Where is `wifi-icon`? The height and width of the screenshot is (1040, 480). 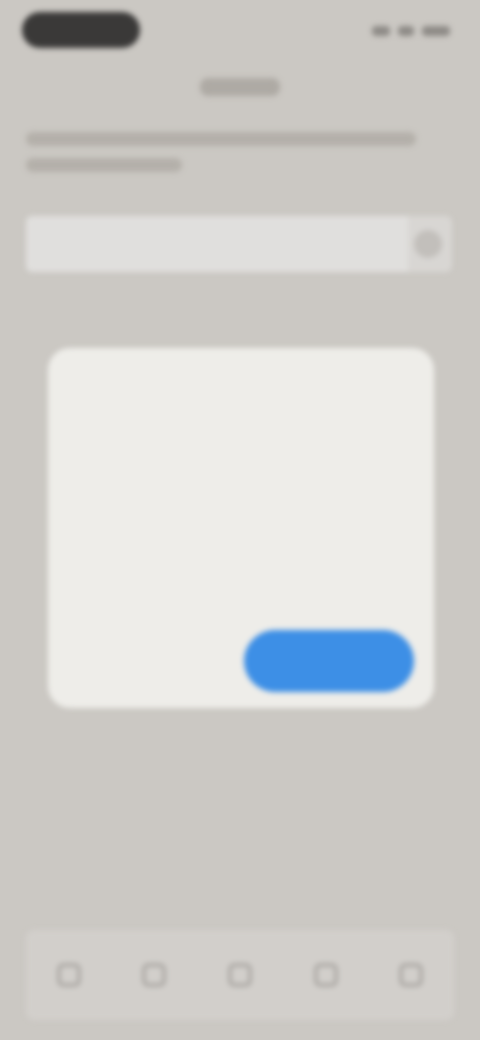 wifi-icon is located at coordinates (406, 31).